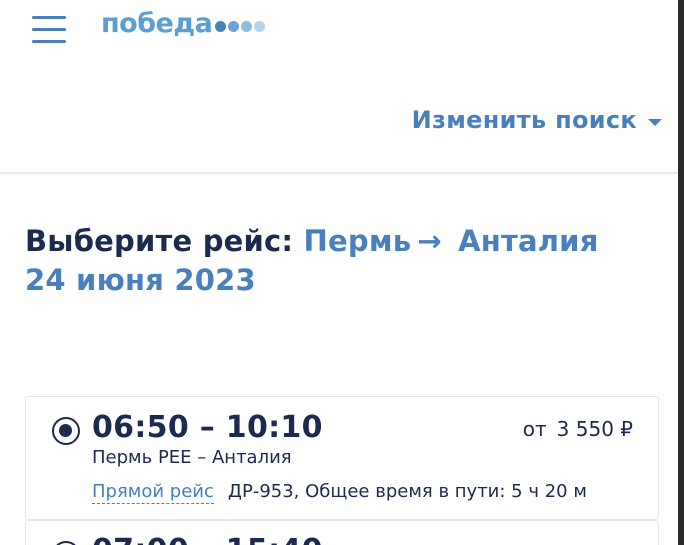 This screenshot has width=684, height=545. Describe the element at coordinates (655, 122) in the screenshot. I see `chevron-down-icon` at that location.